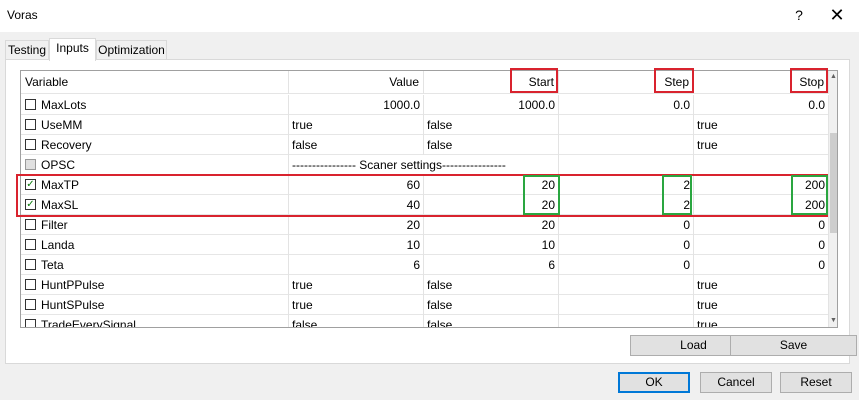 The height and width of the screenshot is (400, 859). What do you see at coordinates (736, 382) in the screenshot?
I see `cancel-button: Cancel` at bounding box center [736, 382].